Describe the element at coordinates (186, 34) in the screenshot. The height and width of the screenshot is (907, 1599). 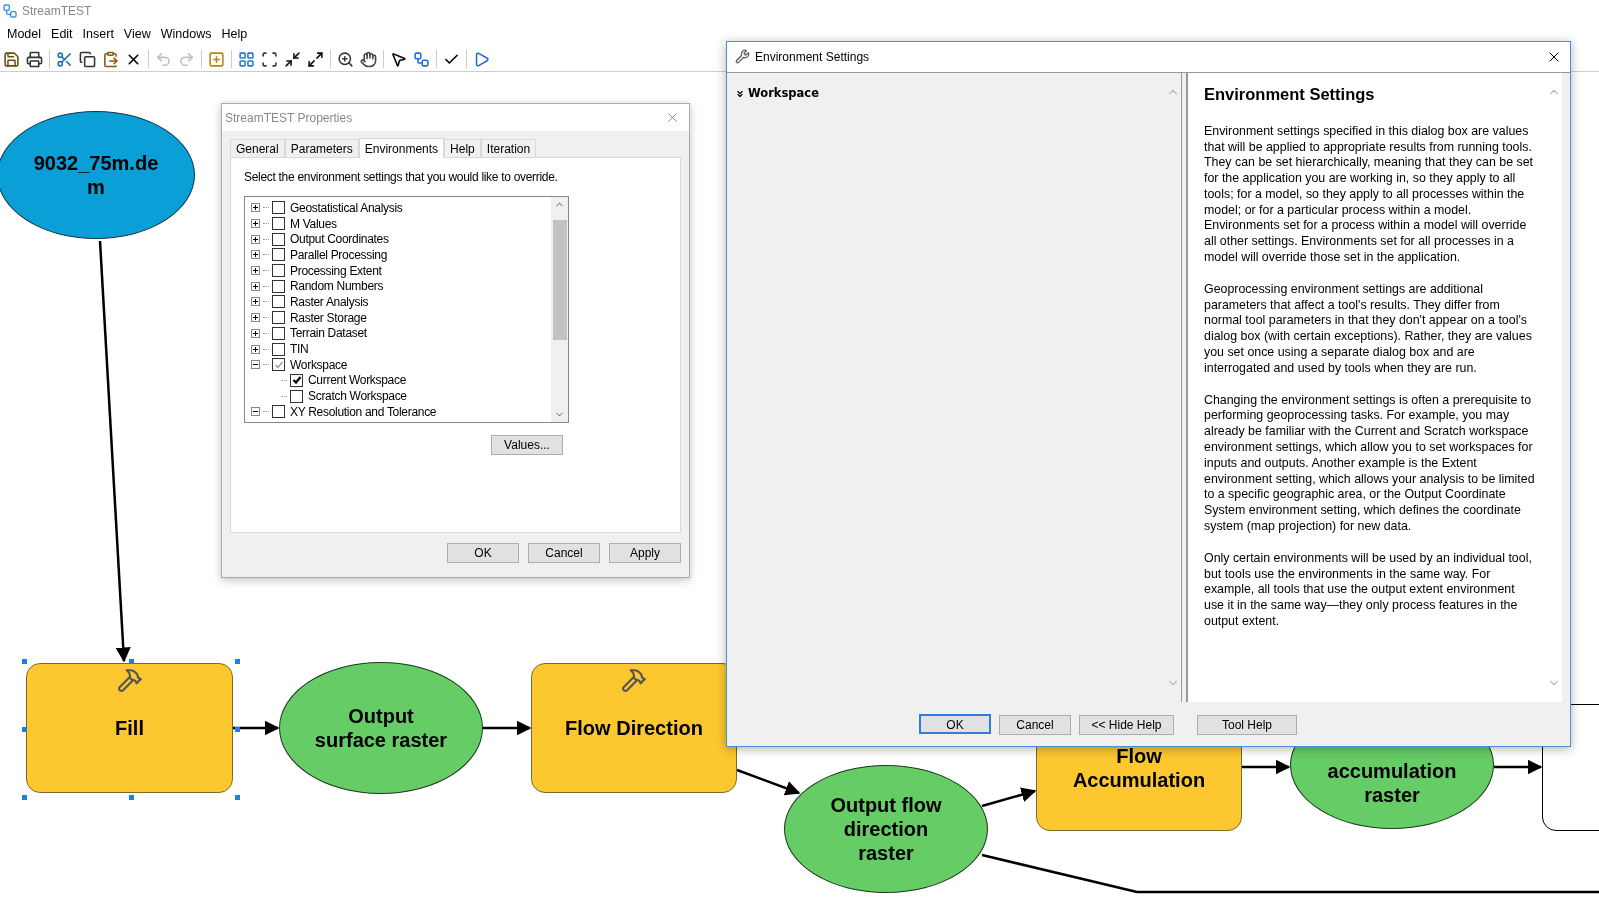
I see `menu-item: Windows` at that location.